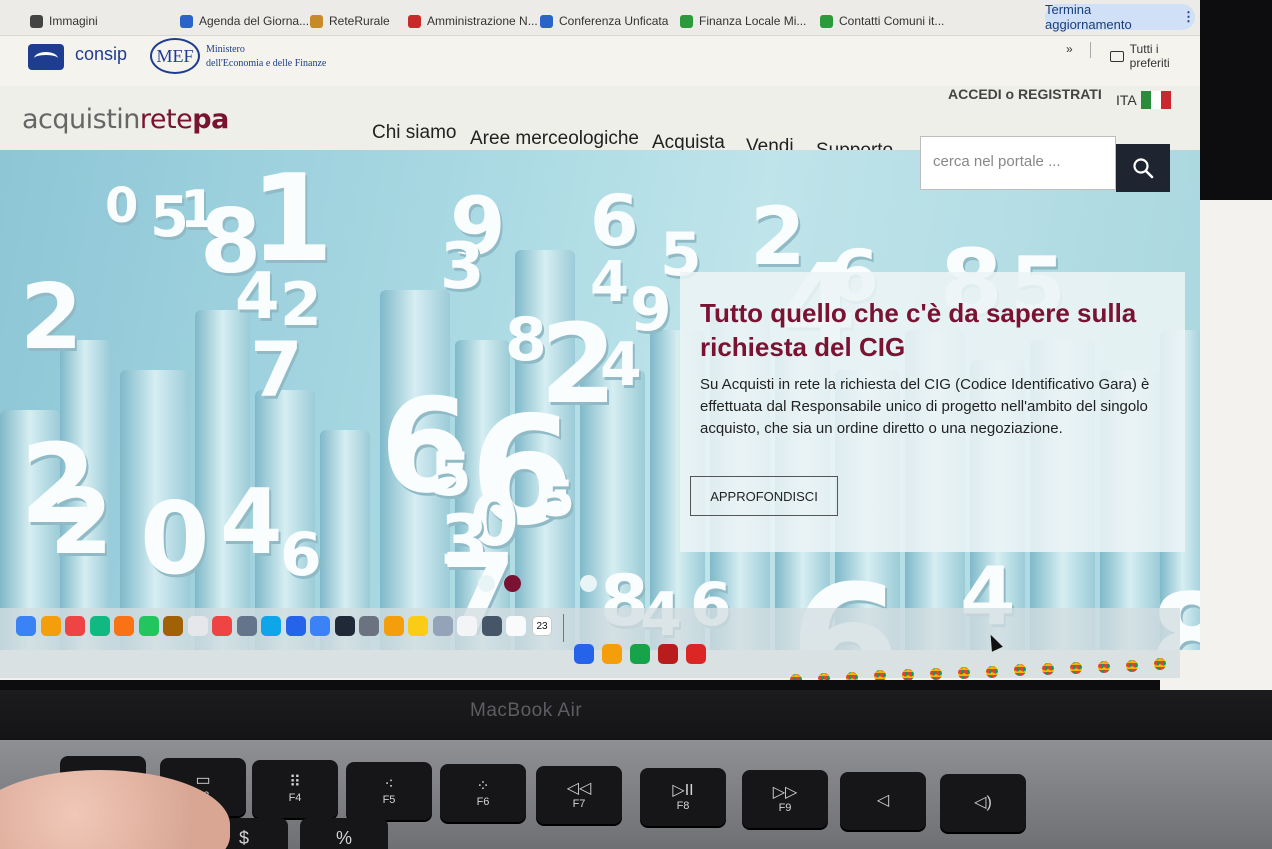  I want to click on hero-decorative-number: 0, so click(122, 206).